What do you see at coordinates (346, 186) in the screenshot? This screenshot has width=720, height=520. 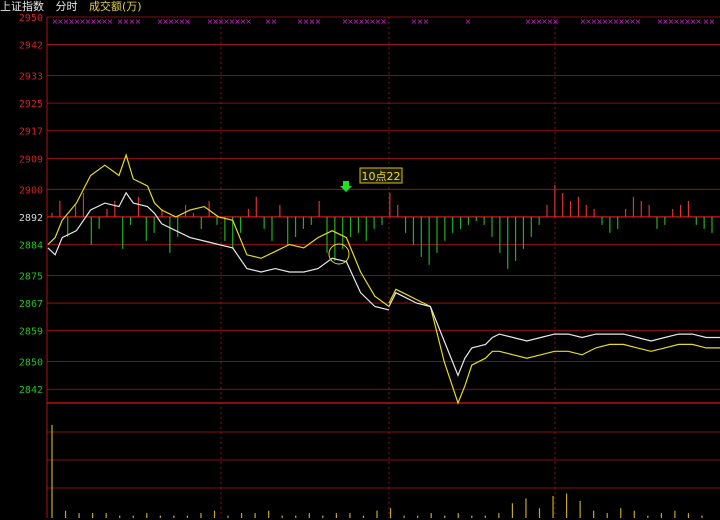 I see `arrow-down-icon` at bounding box center [346, 186].